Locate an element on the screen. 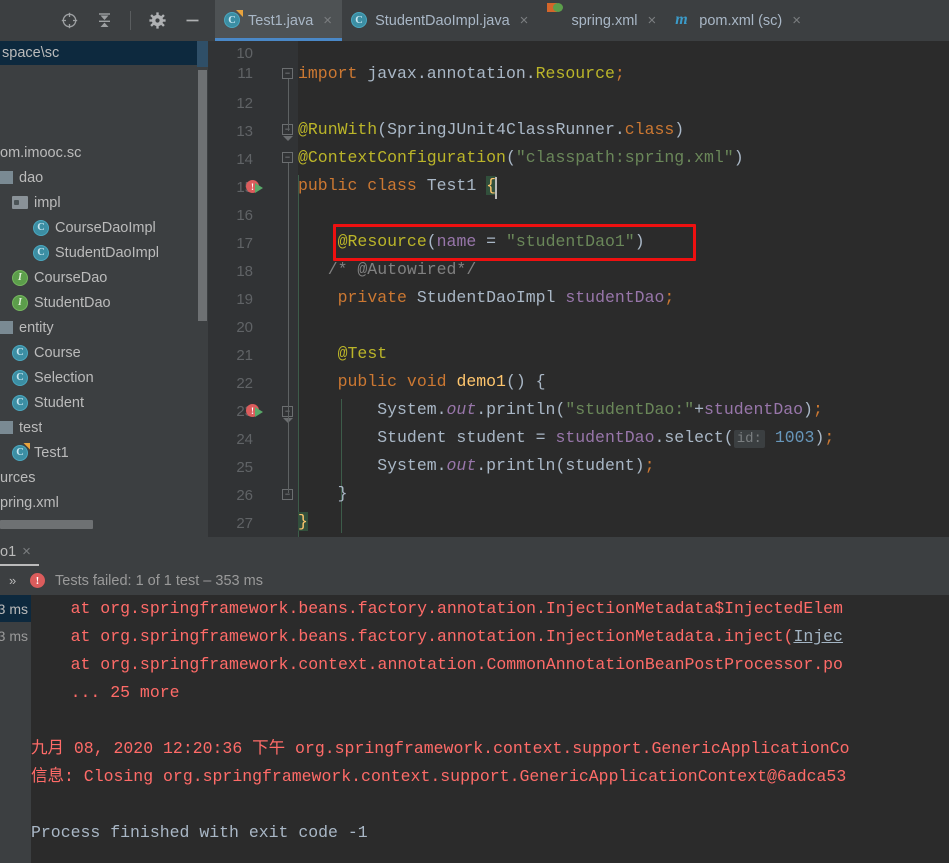 The height and width of the screenshot is (863, 949). test-results-tree: 3 ms 3 ms is located at coordinates (15, 729).